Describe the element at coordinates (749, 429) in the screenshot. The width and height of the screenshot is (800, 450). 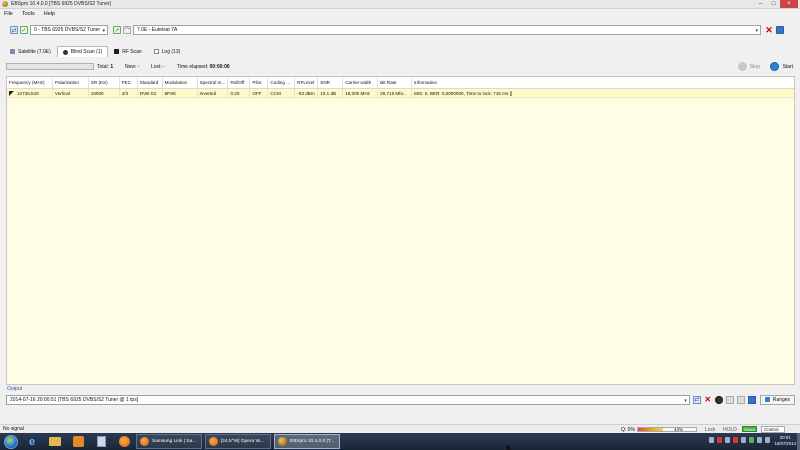
I see `mode-badge: Green` at that location.